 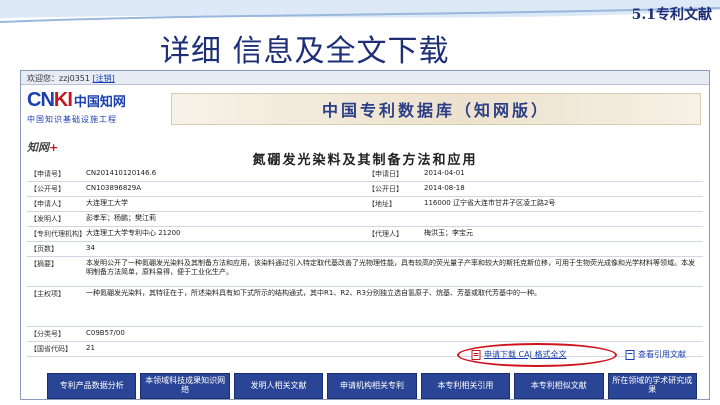 What do you see at coordinates (47, 189) in the screenshot?
I see `field-label: 【公开号】` at bounding box center [47, 189].